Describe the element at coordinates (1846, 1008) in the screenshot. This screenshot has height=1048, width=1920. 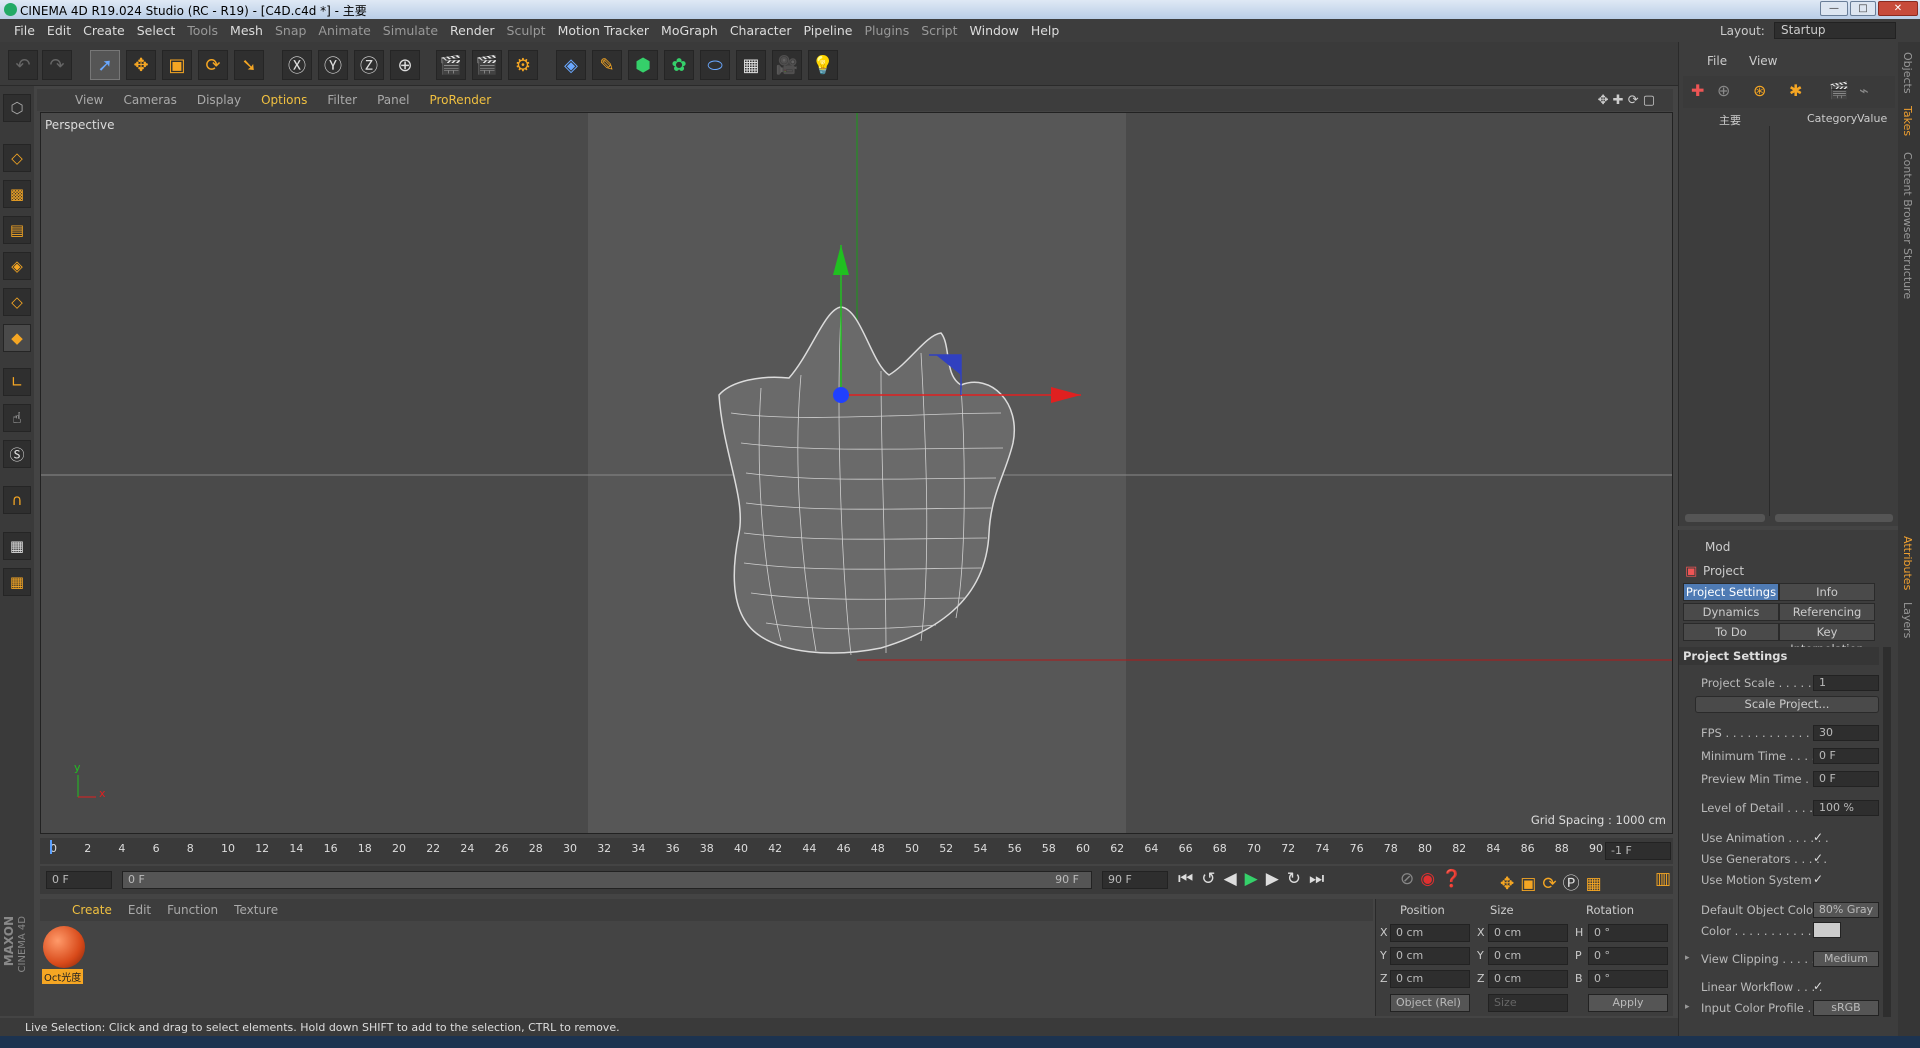
I see `input-color-profile-dropdown: sRGB` at that location.